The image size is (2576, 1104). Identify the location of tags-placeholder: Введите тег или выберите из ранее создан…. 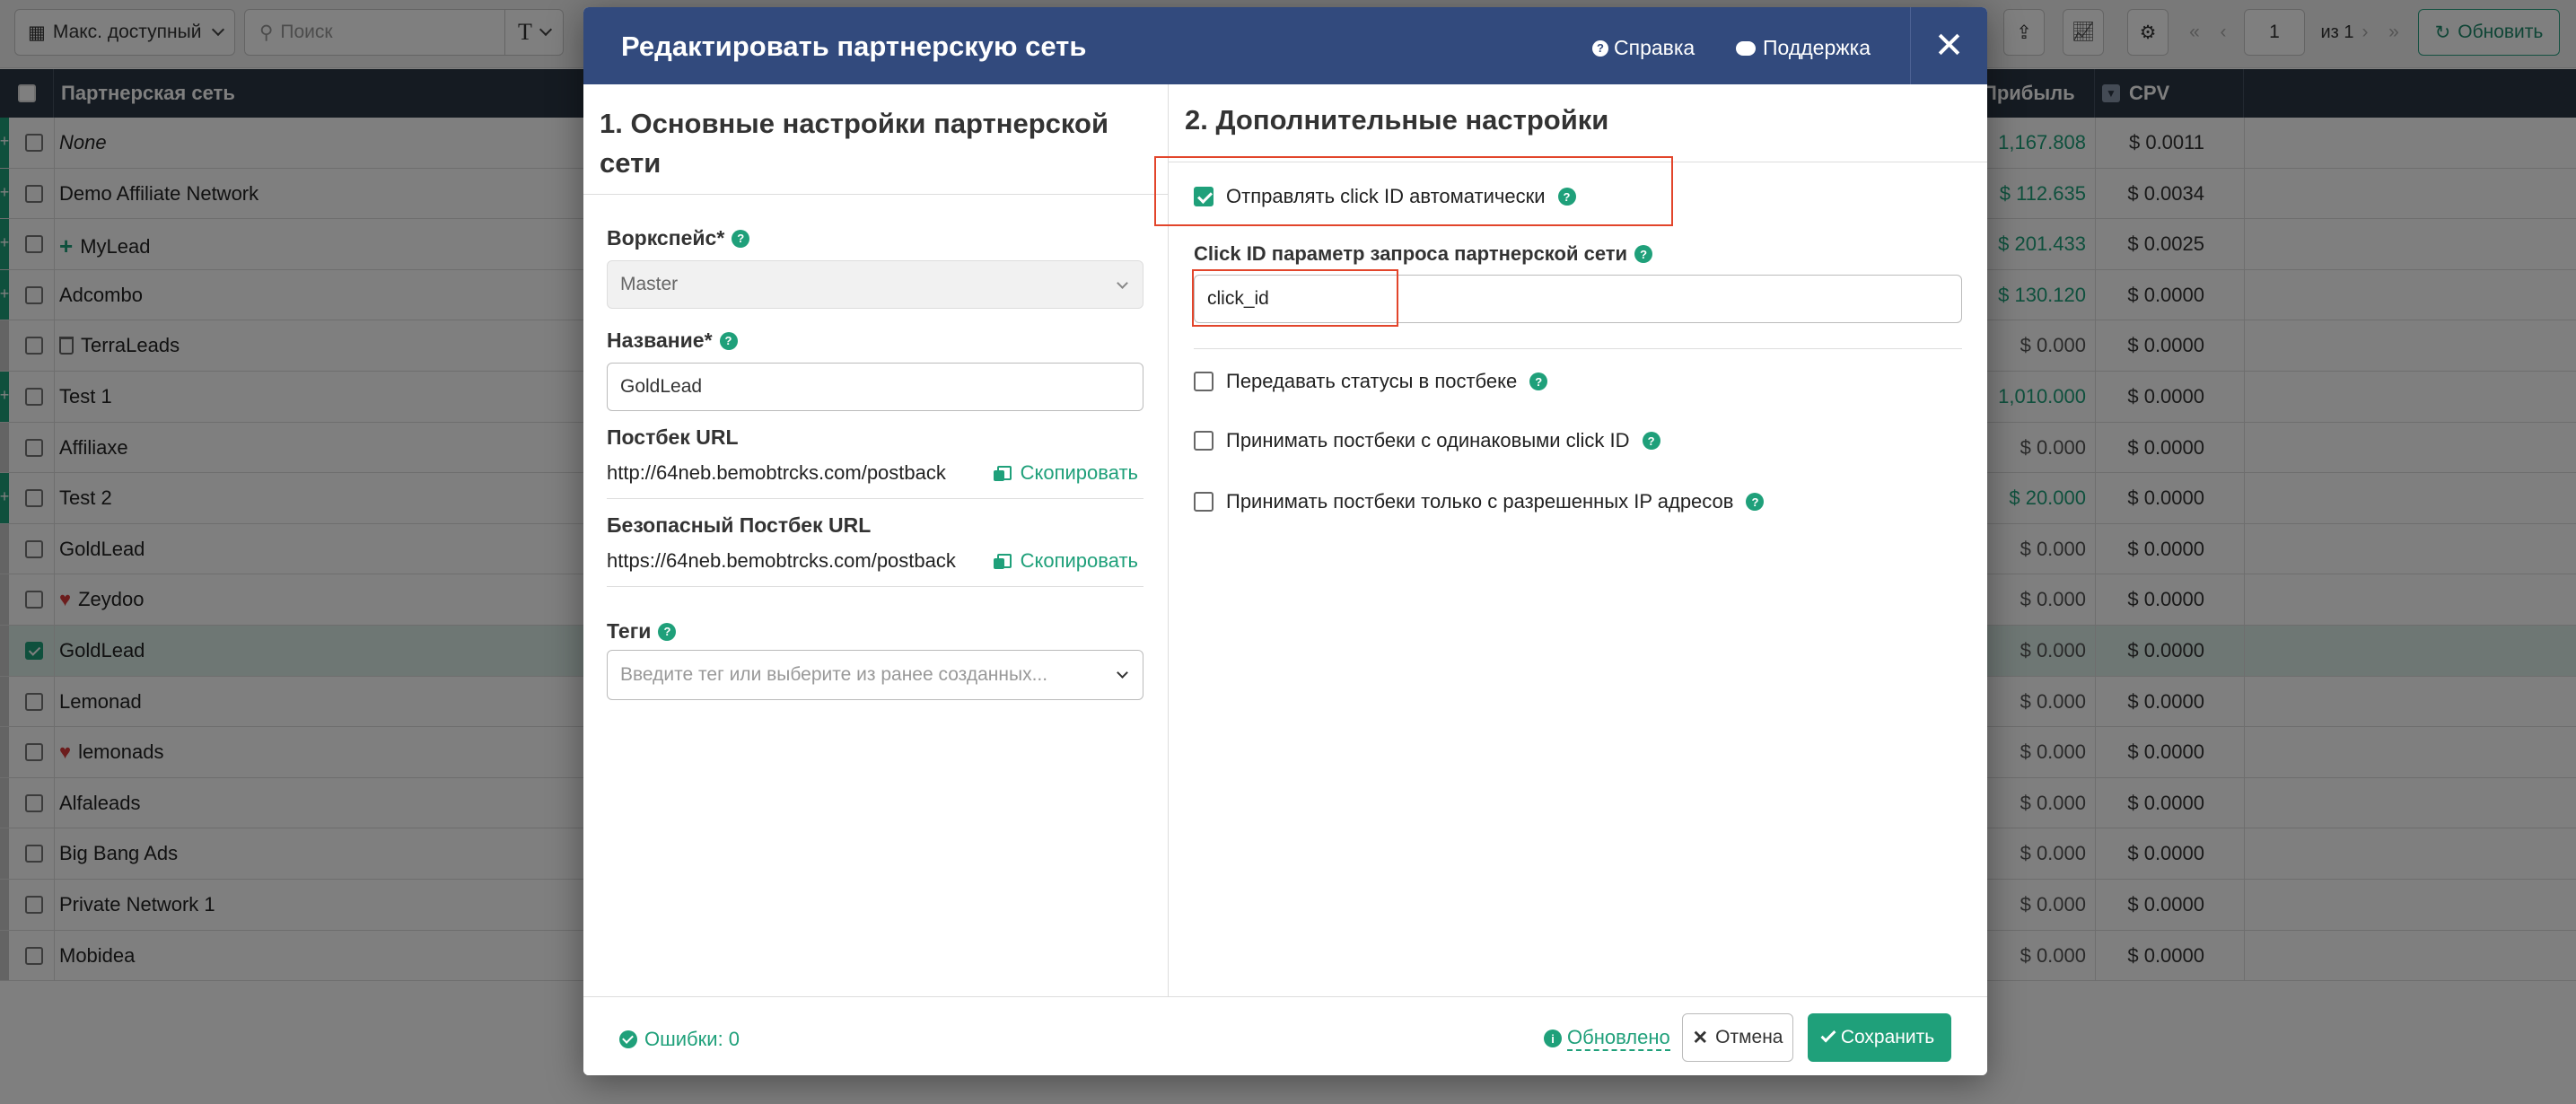
(834, 674).